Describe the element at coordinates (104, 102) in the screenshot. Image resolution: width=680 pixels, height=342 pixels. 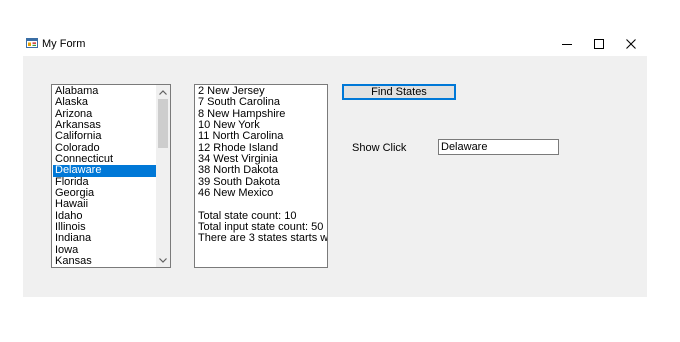
I see `list-item: Alaska` at that location.